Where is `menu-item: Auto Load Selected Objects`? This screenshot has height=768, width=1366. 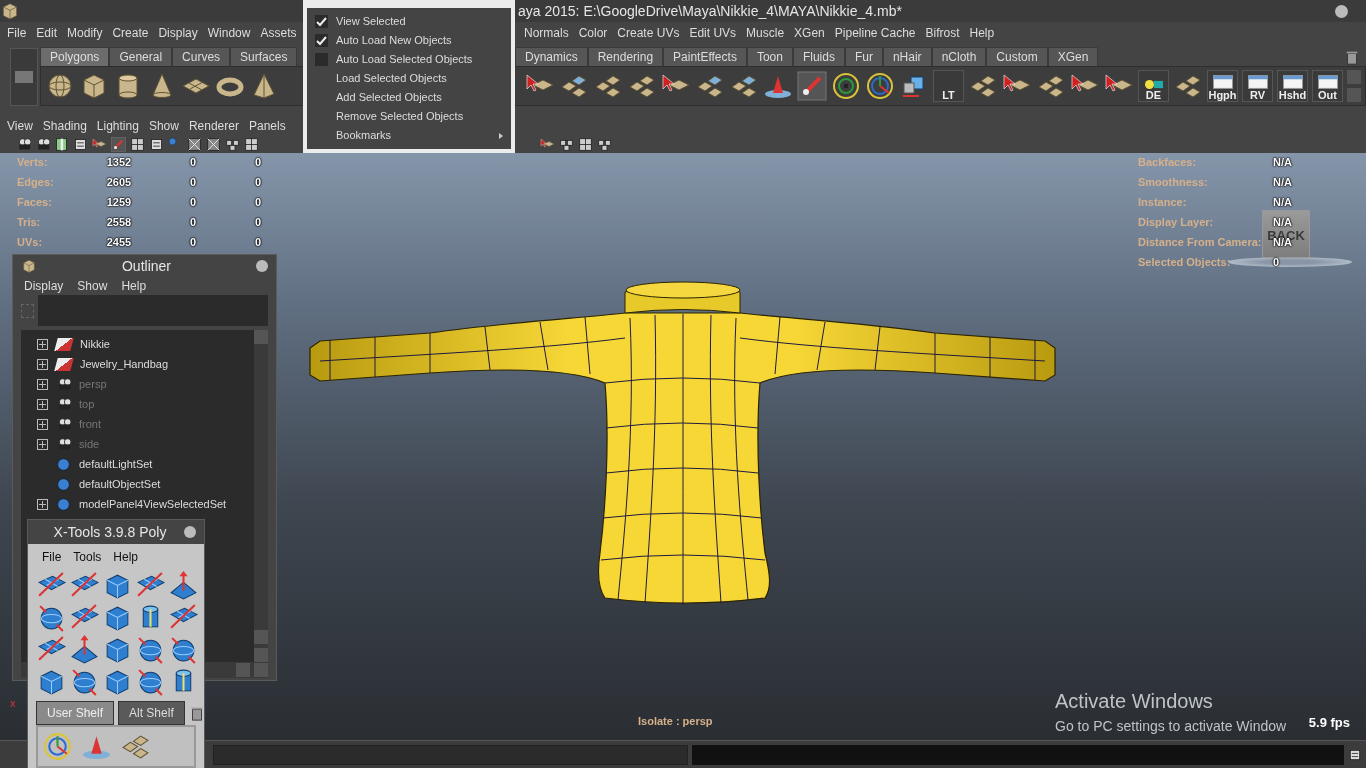
menu-item: Auto Load Selected Objects is located at coordinates (409, 59).